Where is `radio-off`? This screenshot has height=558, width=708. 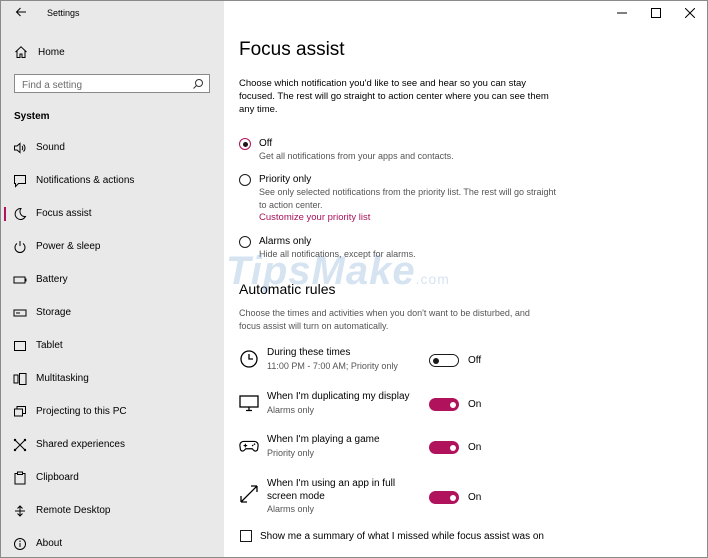
radio-off is located at coordinates (245, 144).